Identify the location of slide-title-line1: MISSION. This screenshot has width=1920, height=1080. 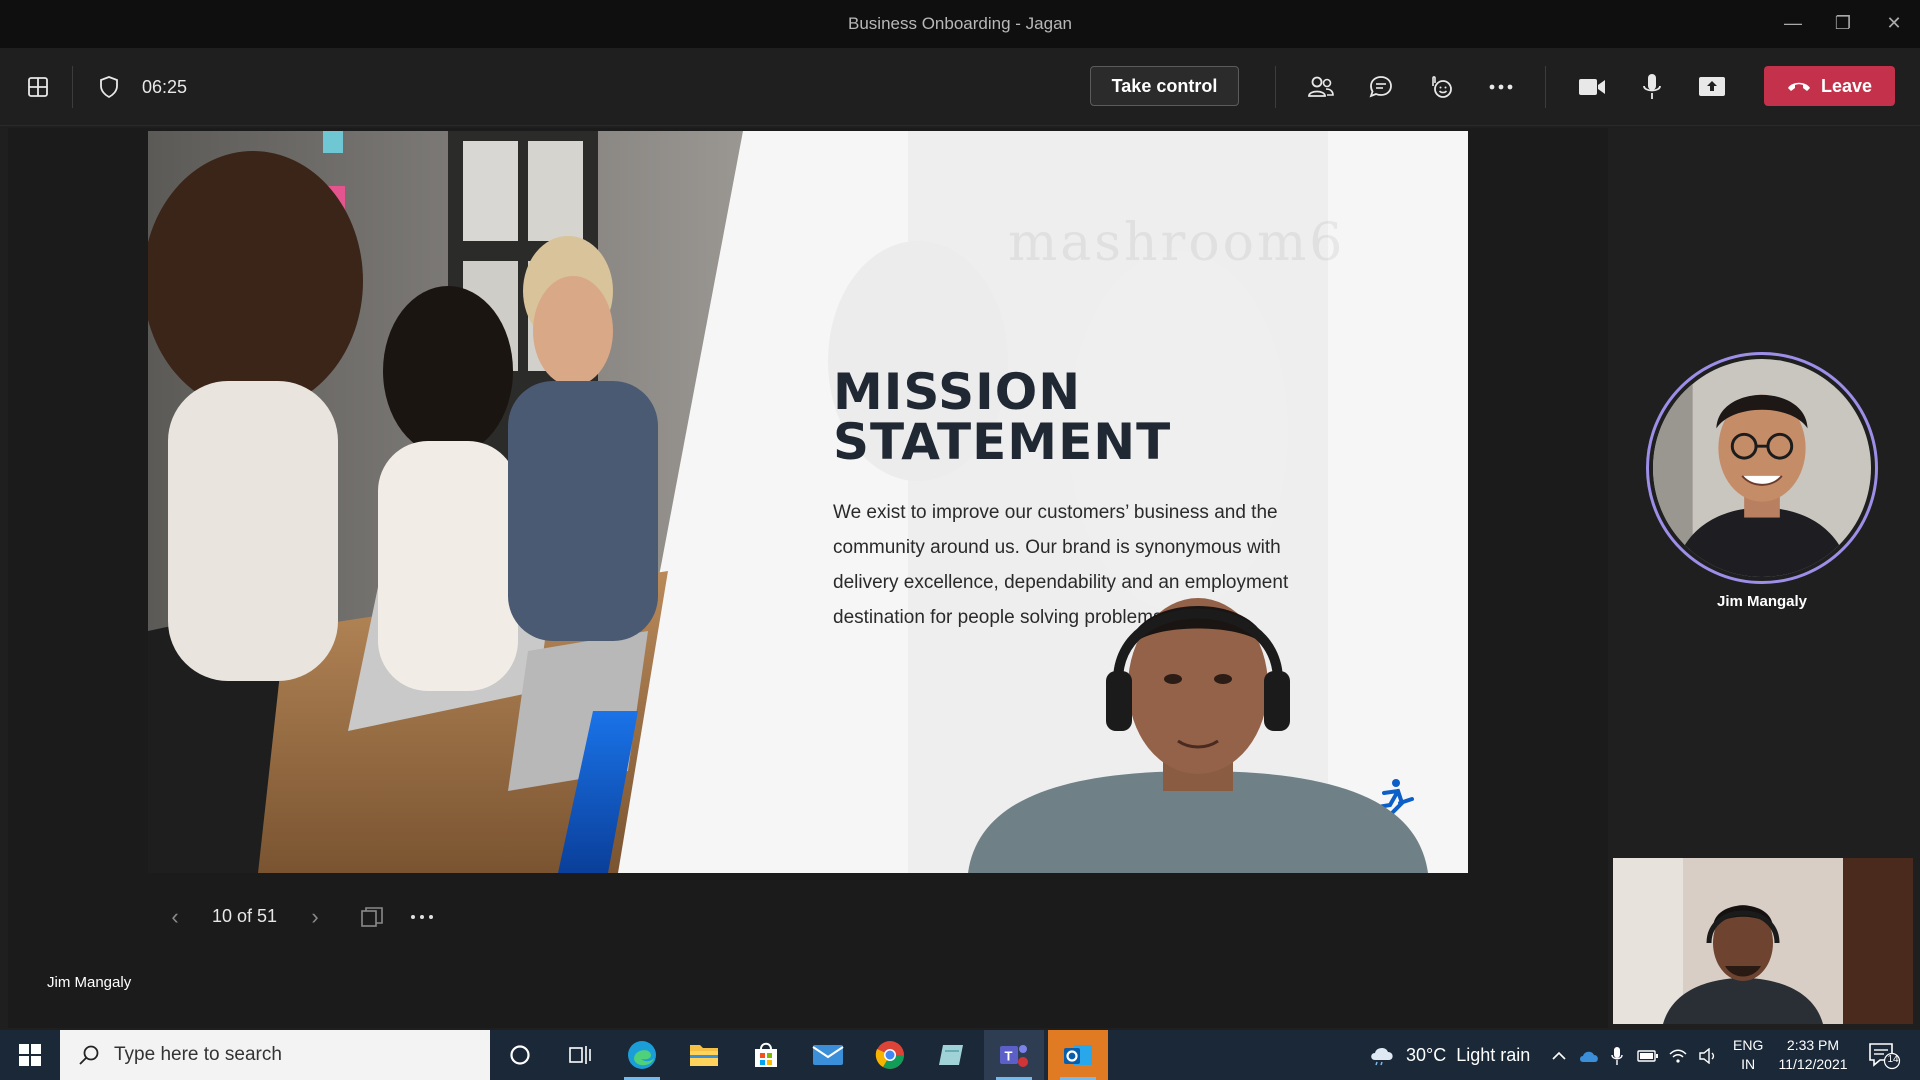
(957, 392).